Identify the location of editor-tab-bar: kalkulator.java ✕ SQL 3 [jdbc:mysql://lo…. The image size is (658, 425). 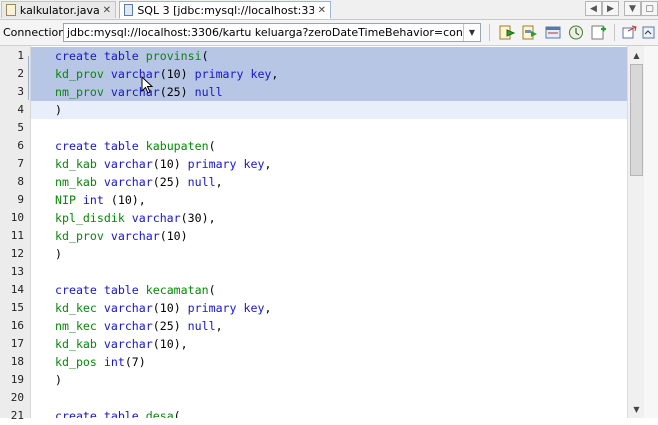
(329, 10).